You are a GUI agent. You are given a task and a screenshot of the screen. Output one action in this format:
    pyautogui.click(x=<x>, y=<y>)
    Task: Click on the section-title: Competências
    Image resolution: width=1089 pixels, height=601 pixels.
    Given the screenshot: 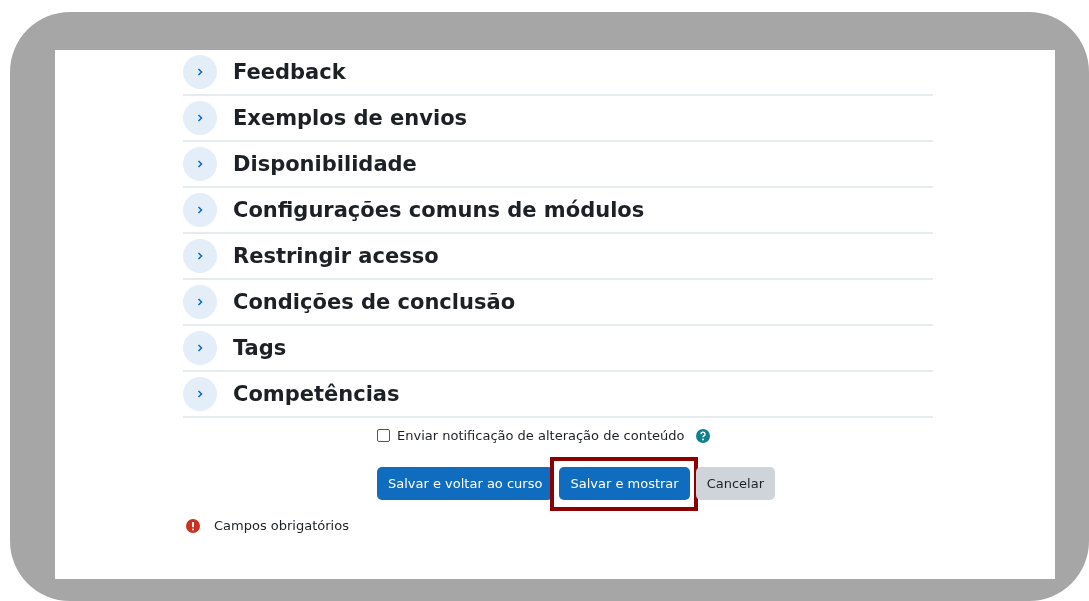 What is the action you would take?
    pyautogui.click(x=316, y=394)
    